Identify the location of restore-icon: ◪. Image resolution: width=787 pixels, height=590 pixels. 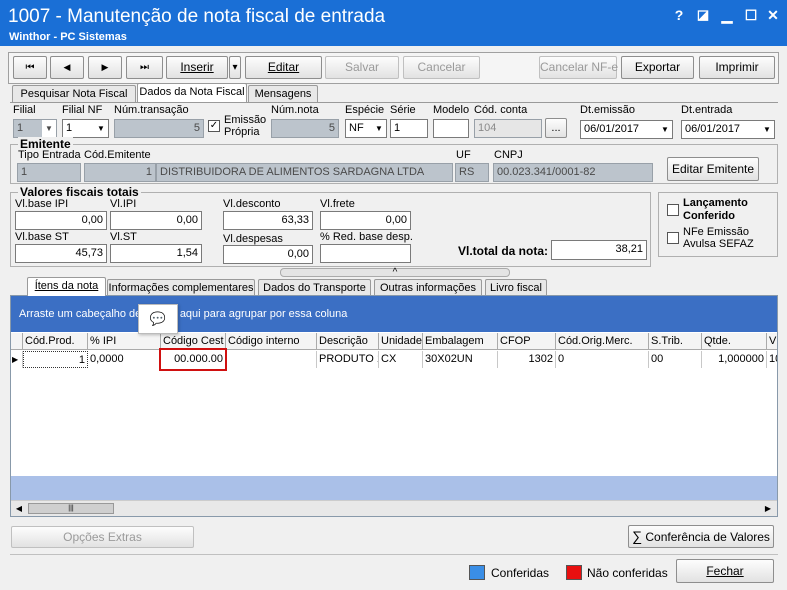
(703, 15).